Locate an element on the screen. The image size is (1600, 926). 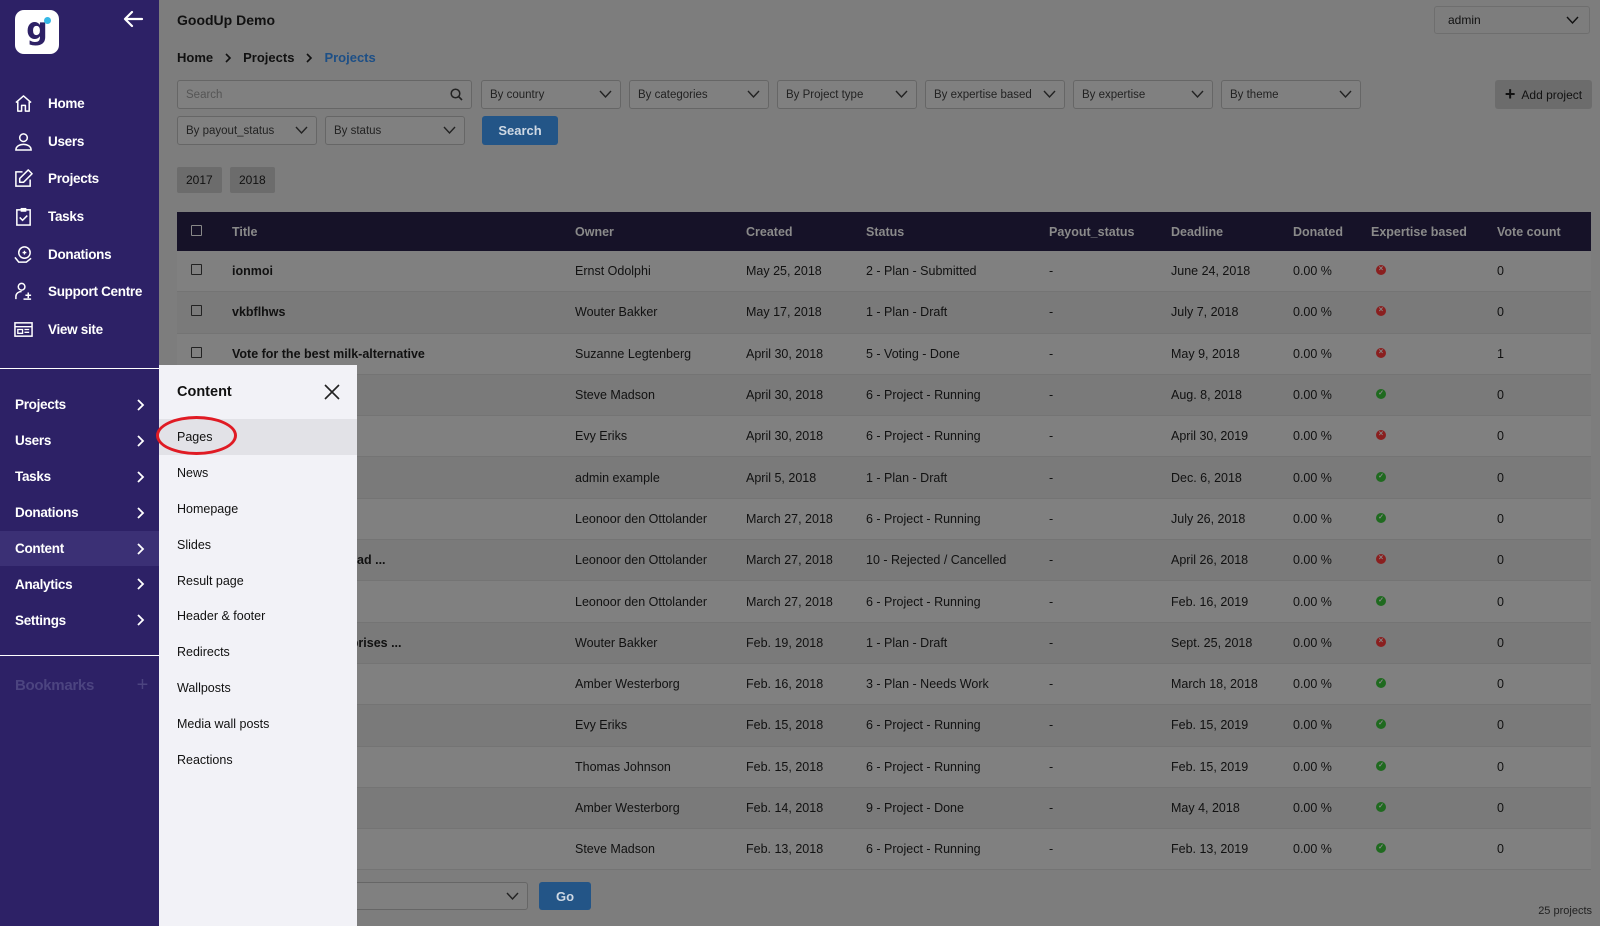
row-status: 9 - Project - Done is located at coordinates (915, 808).